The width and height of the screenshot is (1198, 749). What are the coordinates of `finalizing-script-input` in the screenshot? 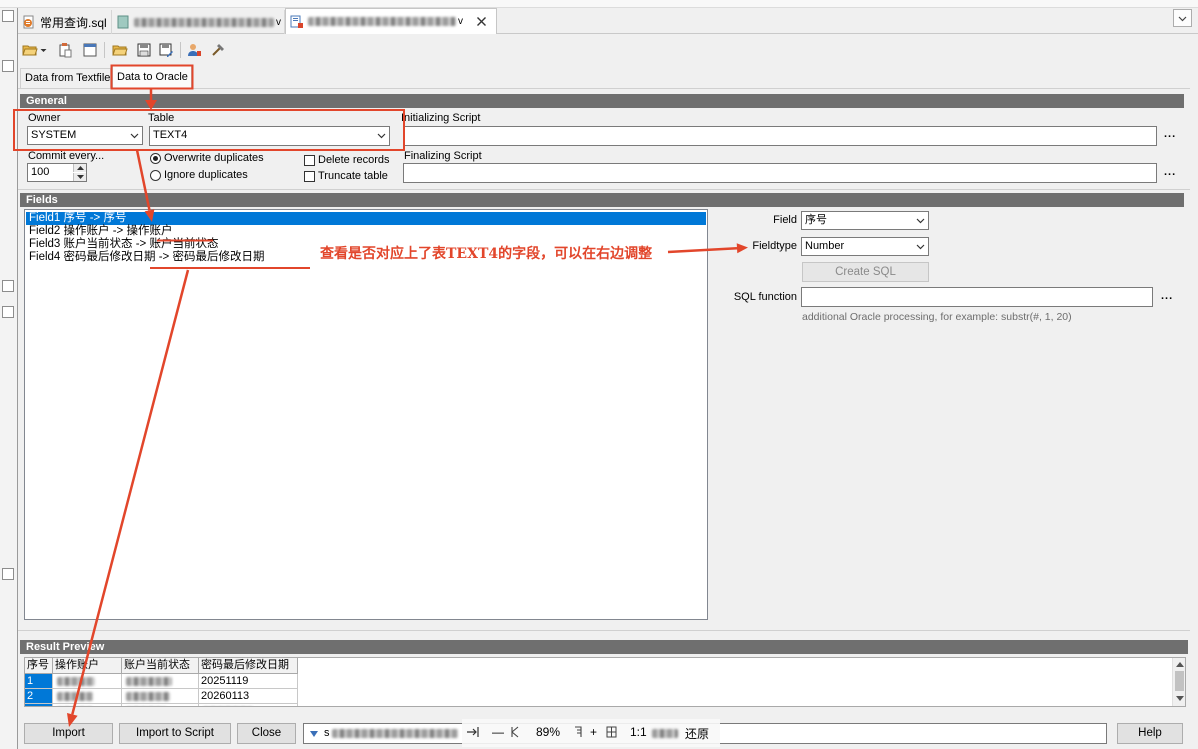 It's located at (780, 173).